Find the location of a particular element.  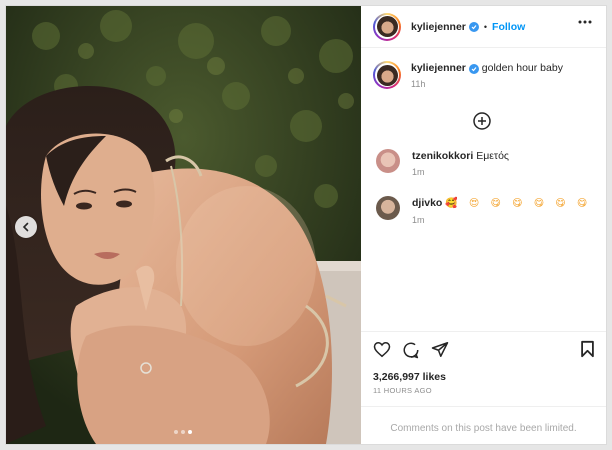

caption-time: 11h is located at coordinates (418, 84).